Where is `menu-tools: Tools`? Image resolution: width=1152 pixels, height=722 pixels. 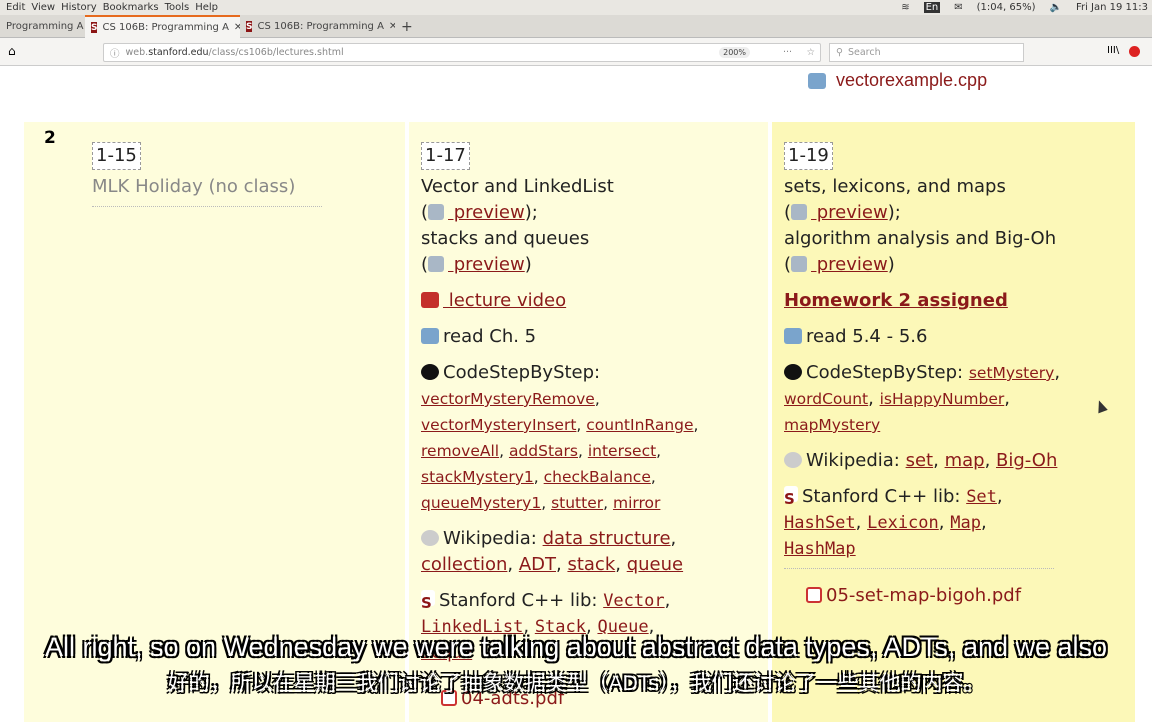 menu-tools: Tools is located at coordinates (177, 7).